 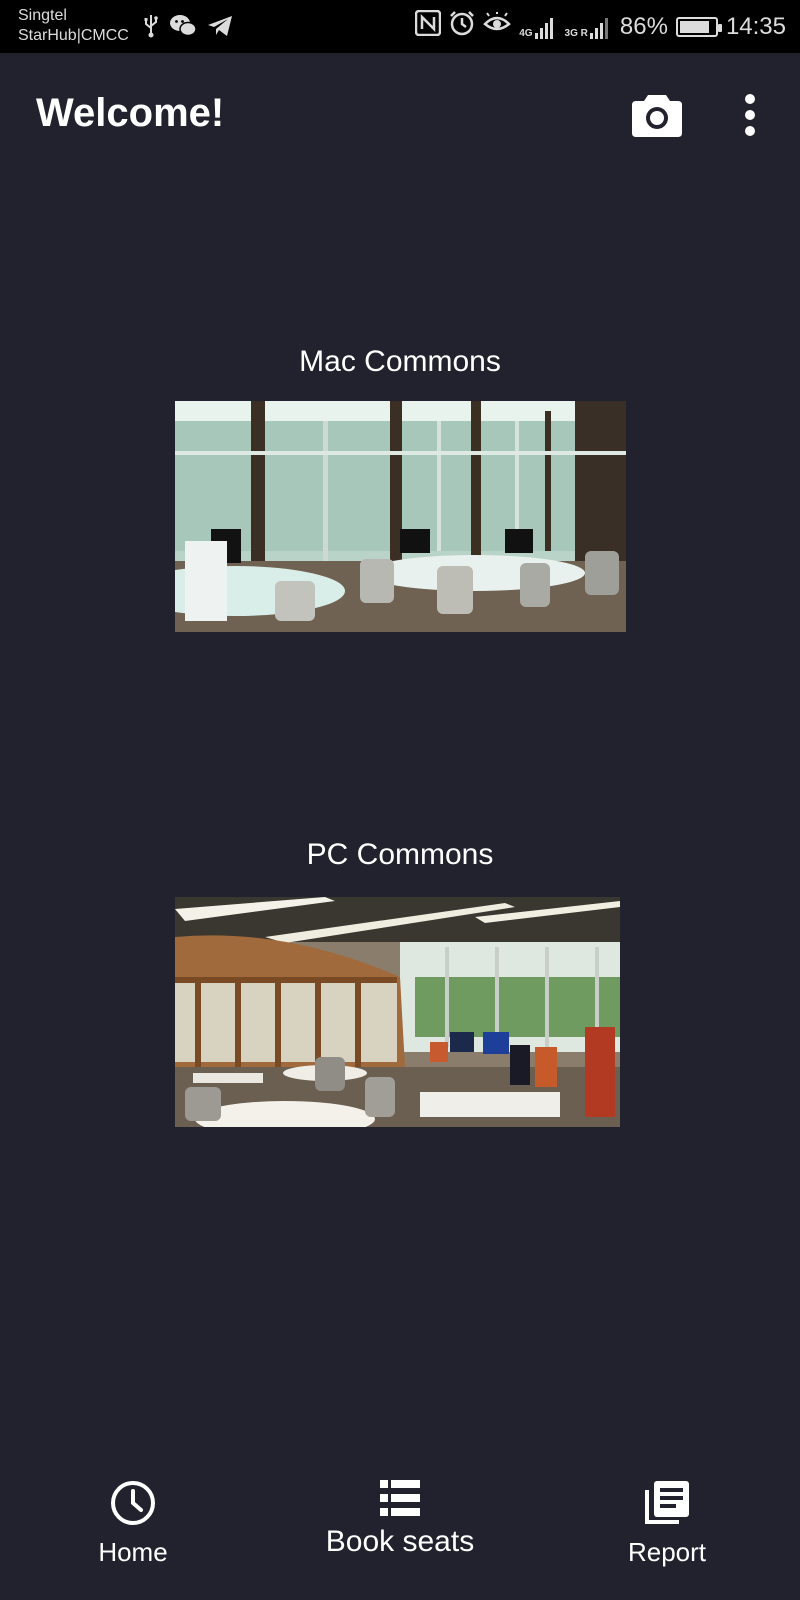 I want to click on clock-icon, so click(x=133, y=1505).